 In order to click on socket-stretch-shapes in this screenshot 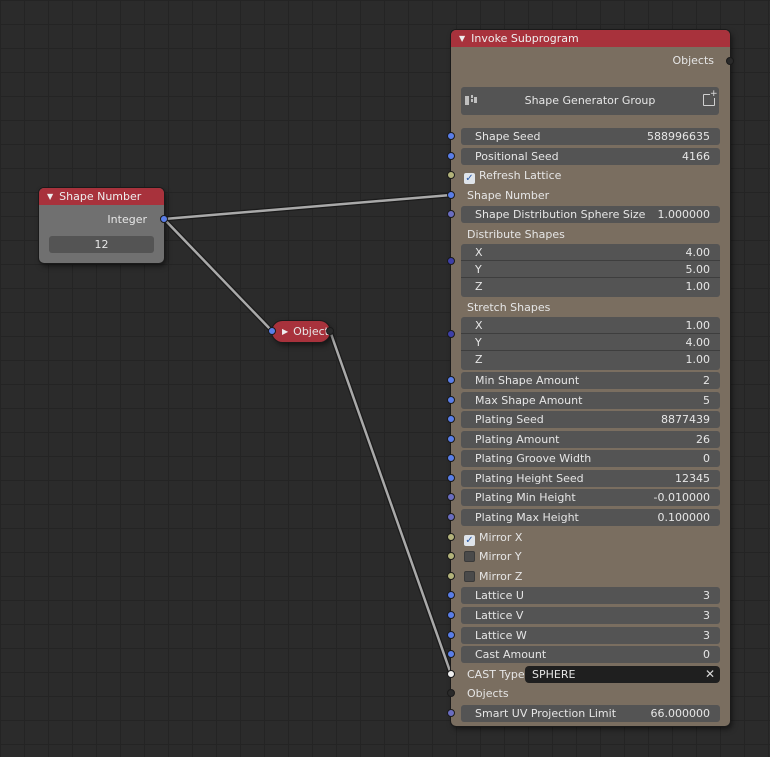, I will do `click(451, 334)`.